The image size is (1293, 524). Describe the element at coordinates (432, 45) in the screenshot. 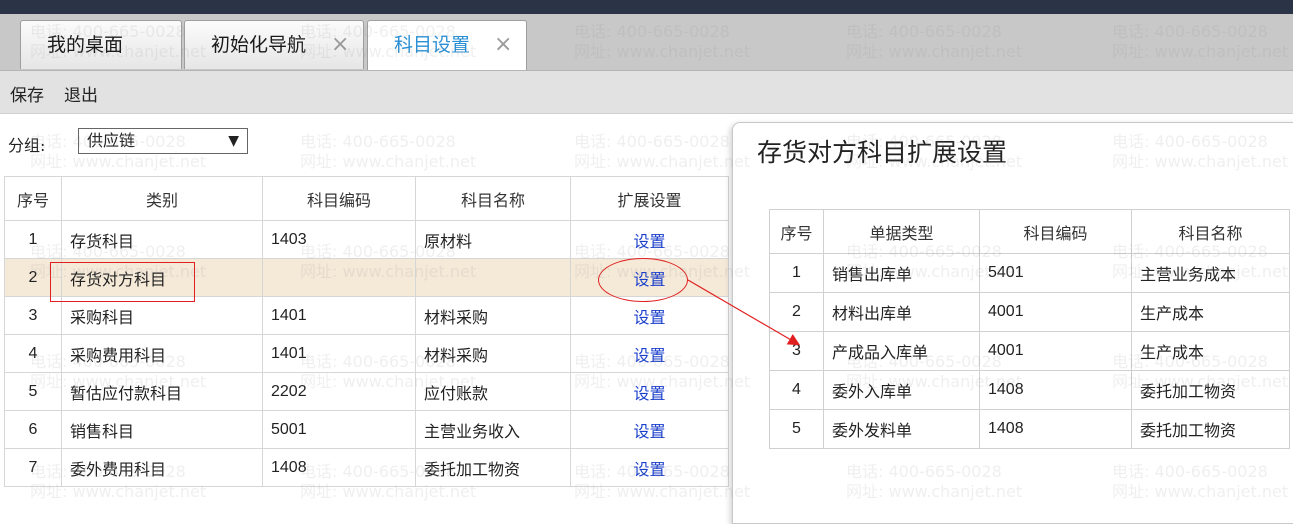

I see `tab-account-settings-label: 科目设置` at that location.